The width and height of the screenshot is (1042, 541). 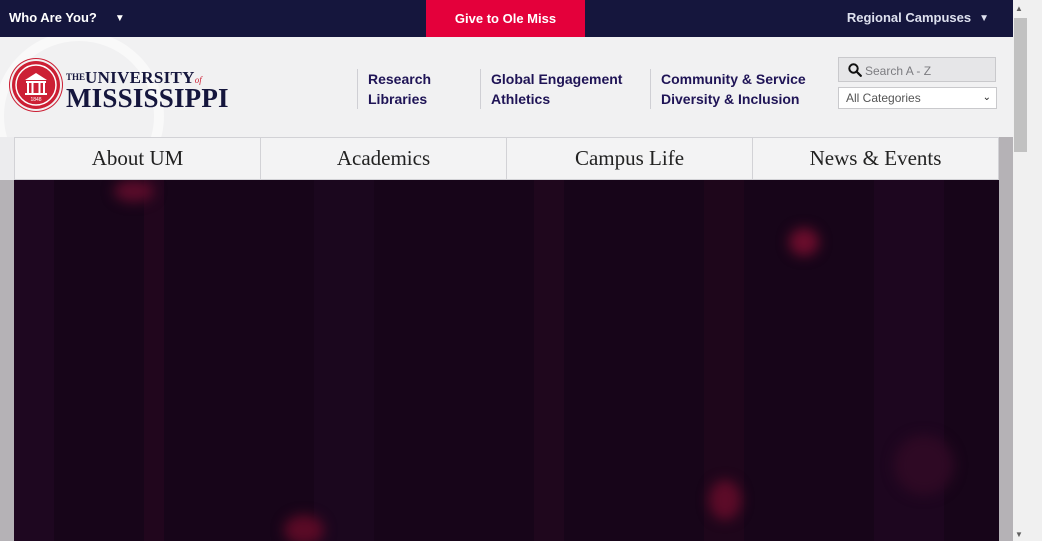 I want to click on nav-about-um: About UM, so click(x=137, y=158).